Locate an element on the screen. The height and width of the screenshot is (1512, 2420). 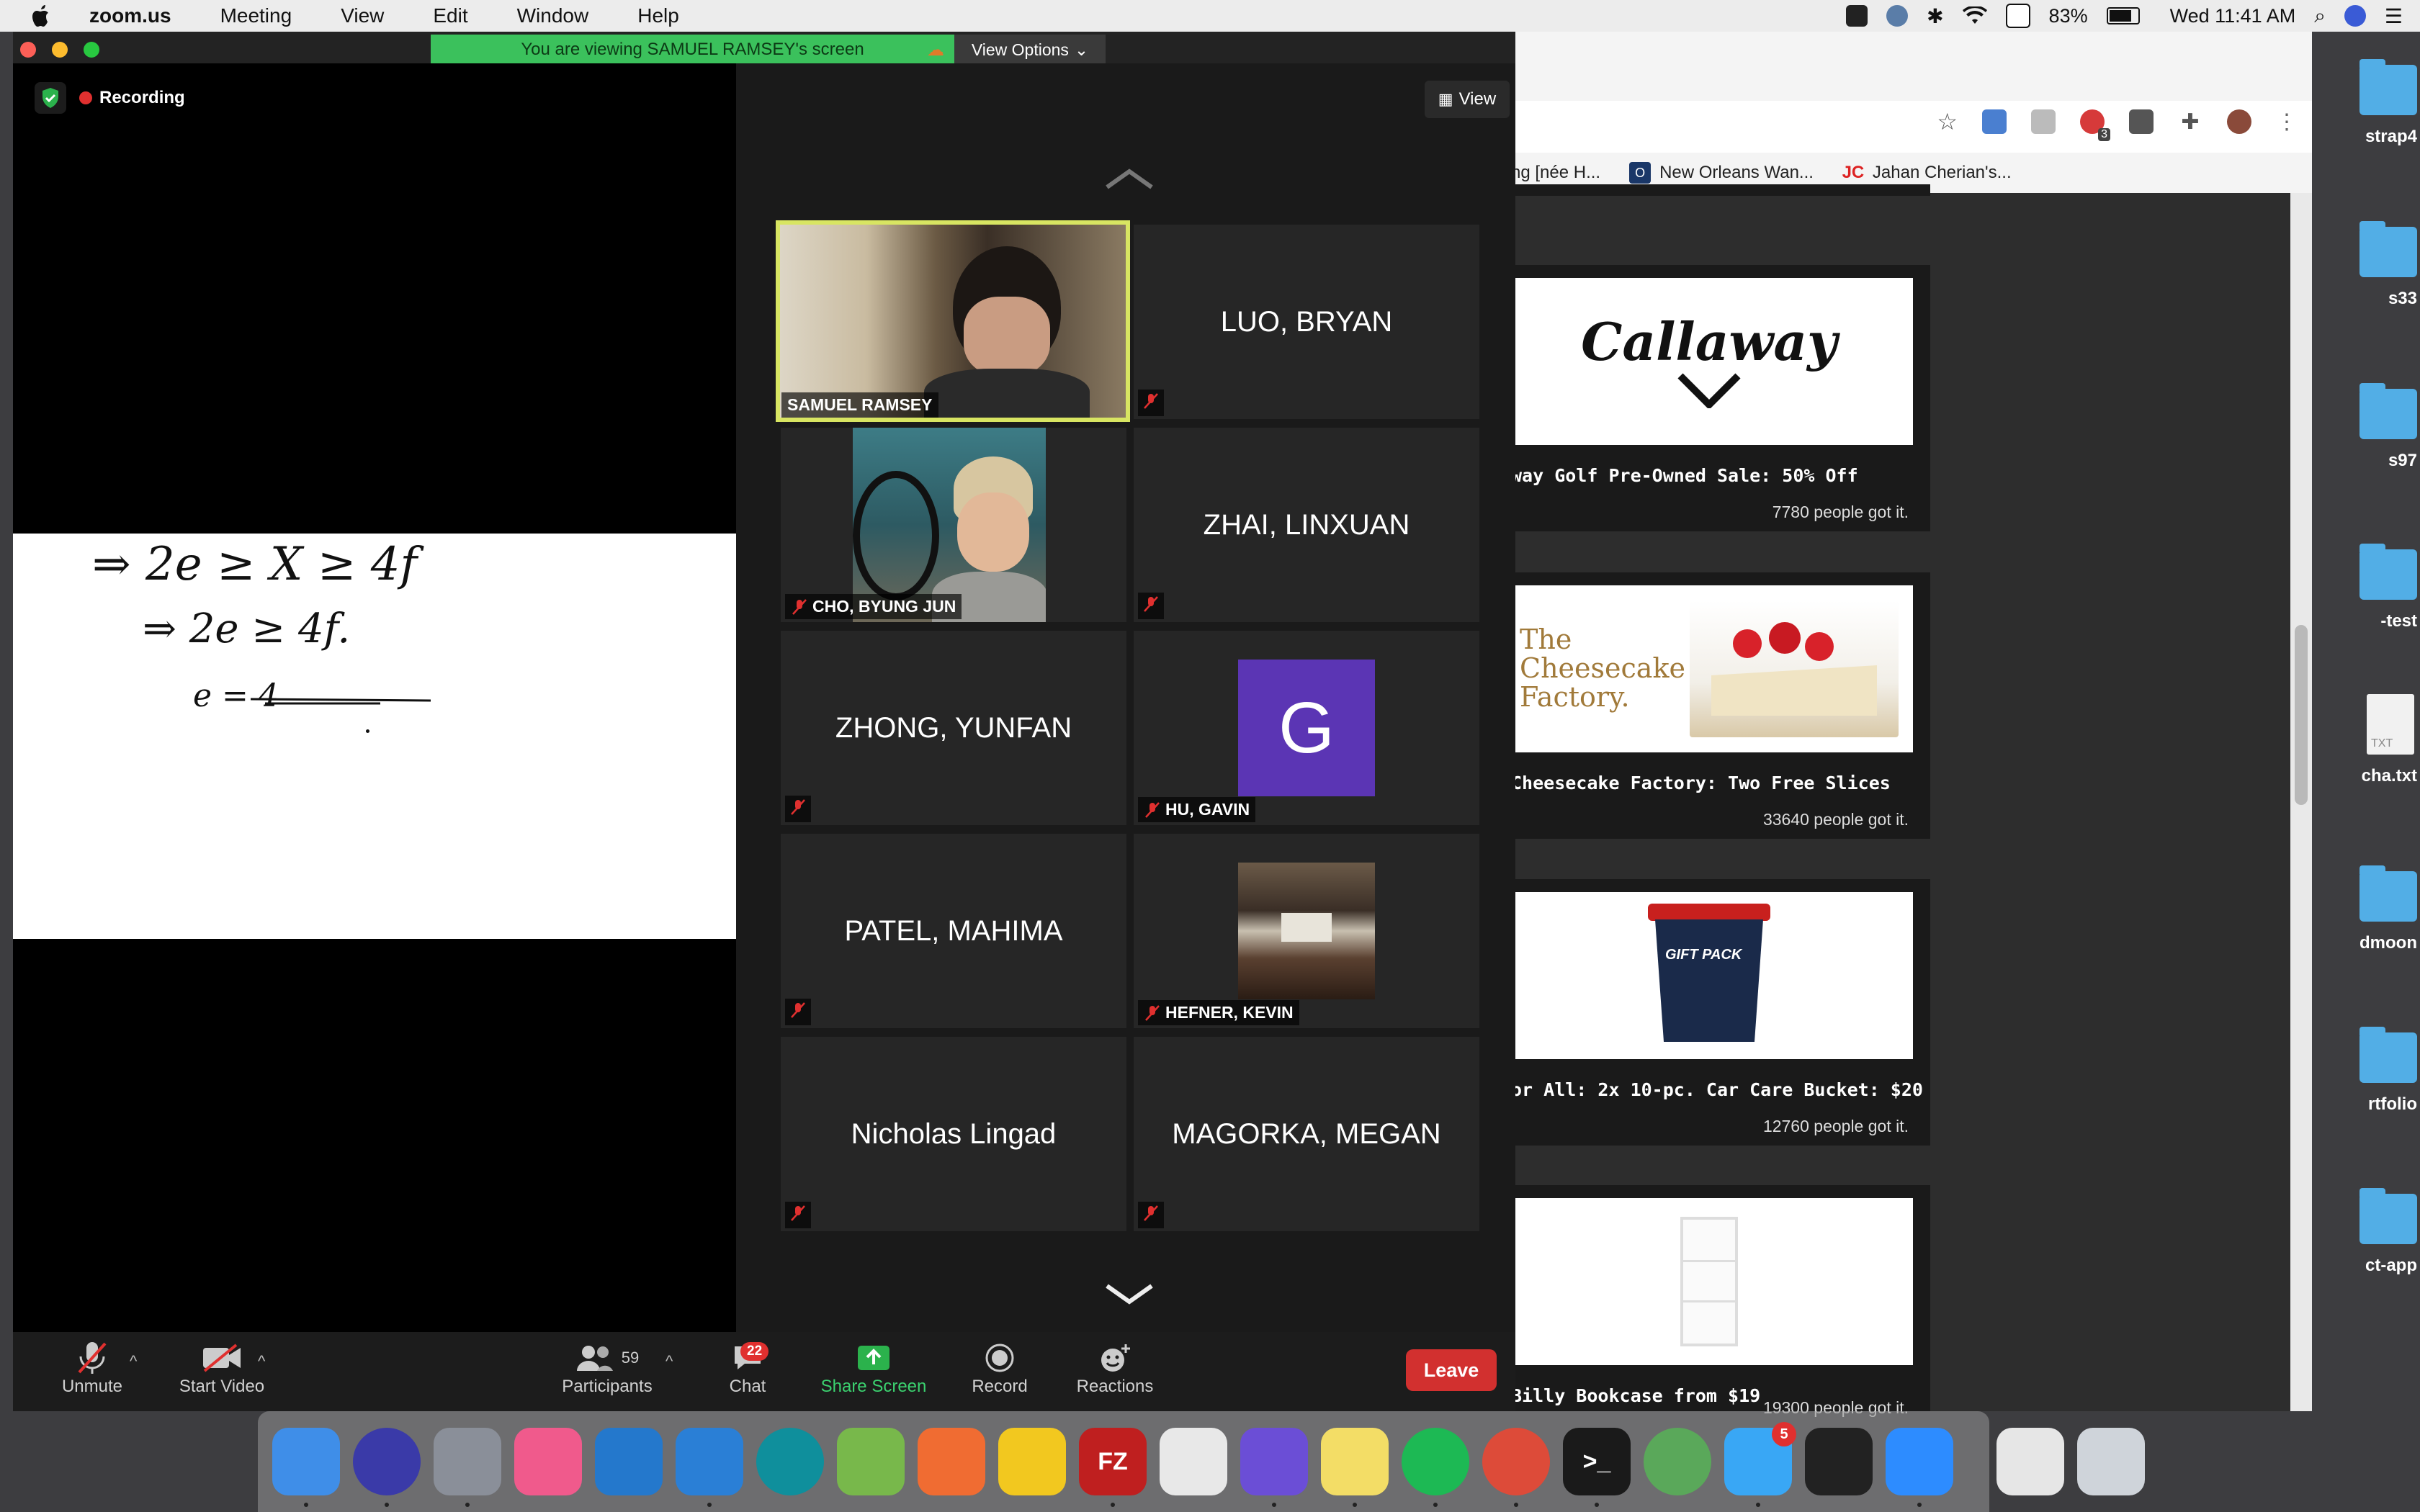
participant-tile: LUO, BRYAN is located at coordinates (1306, 322).